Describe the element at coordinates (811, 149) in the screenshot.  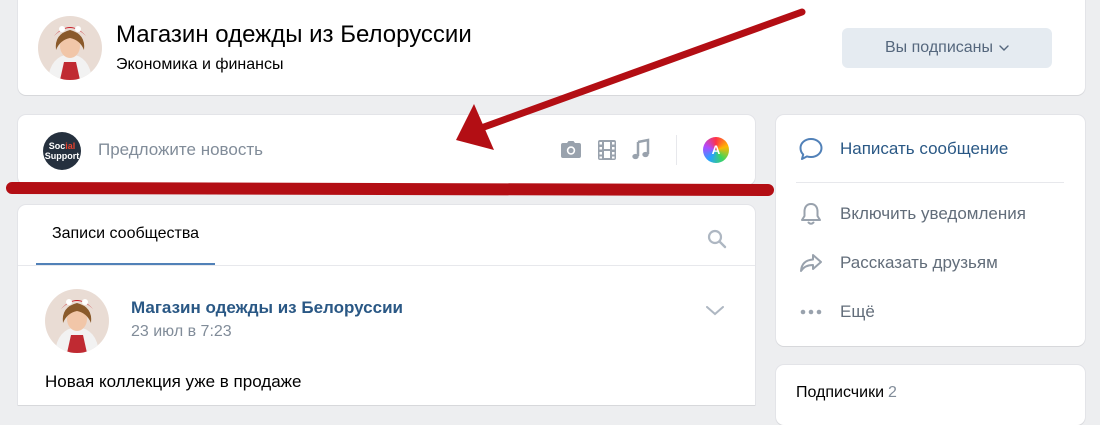
I see `message-icon` at that location.